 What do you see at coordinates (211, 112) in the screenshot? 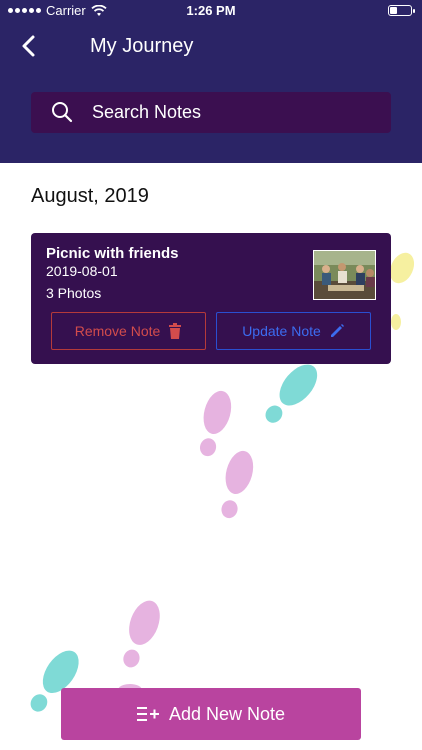
I see `search-input: Search Notes` at bounding box center [211, 112].